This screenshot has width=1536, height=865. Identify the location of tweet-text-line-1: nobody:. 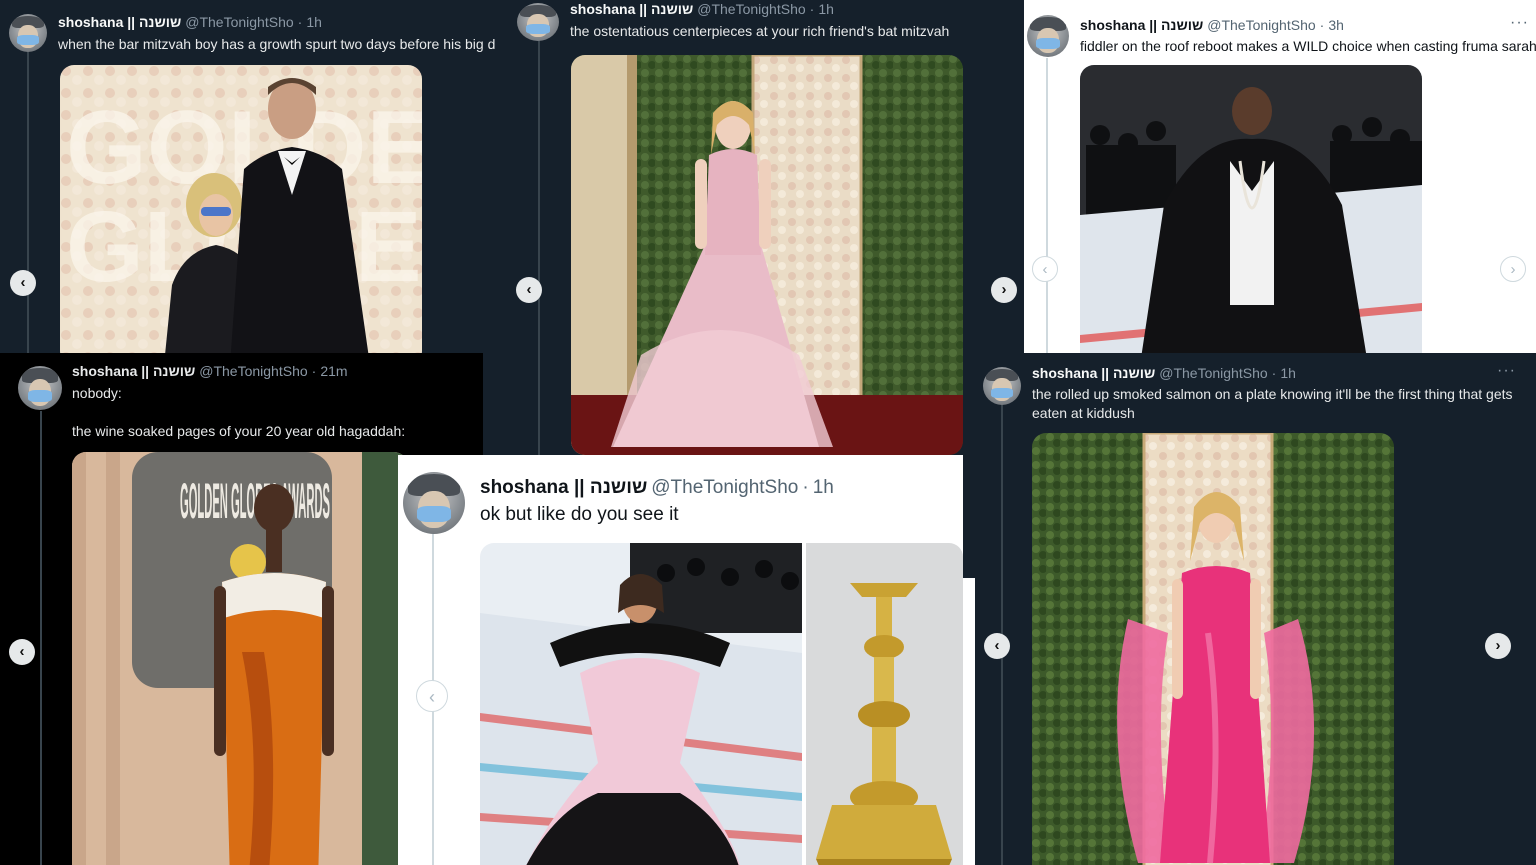
(97, 393).